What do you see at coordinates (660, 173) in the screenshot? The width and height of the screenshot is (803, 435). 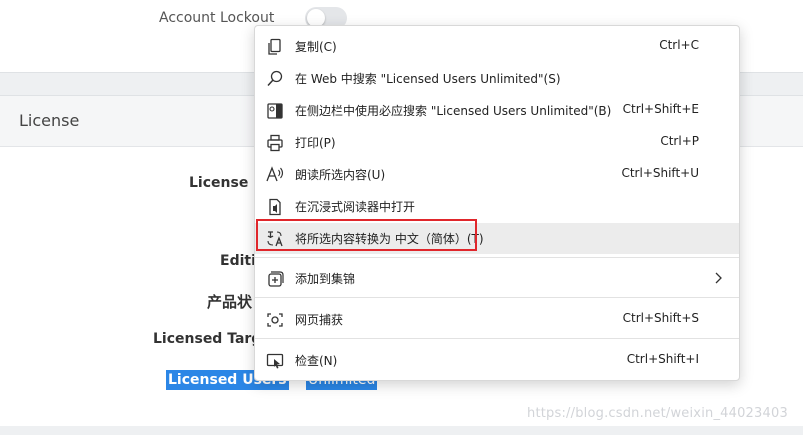 I see `menu-item-shortcut: Ctrl+Shift+U` at bounding box center [660, 173].